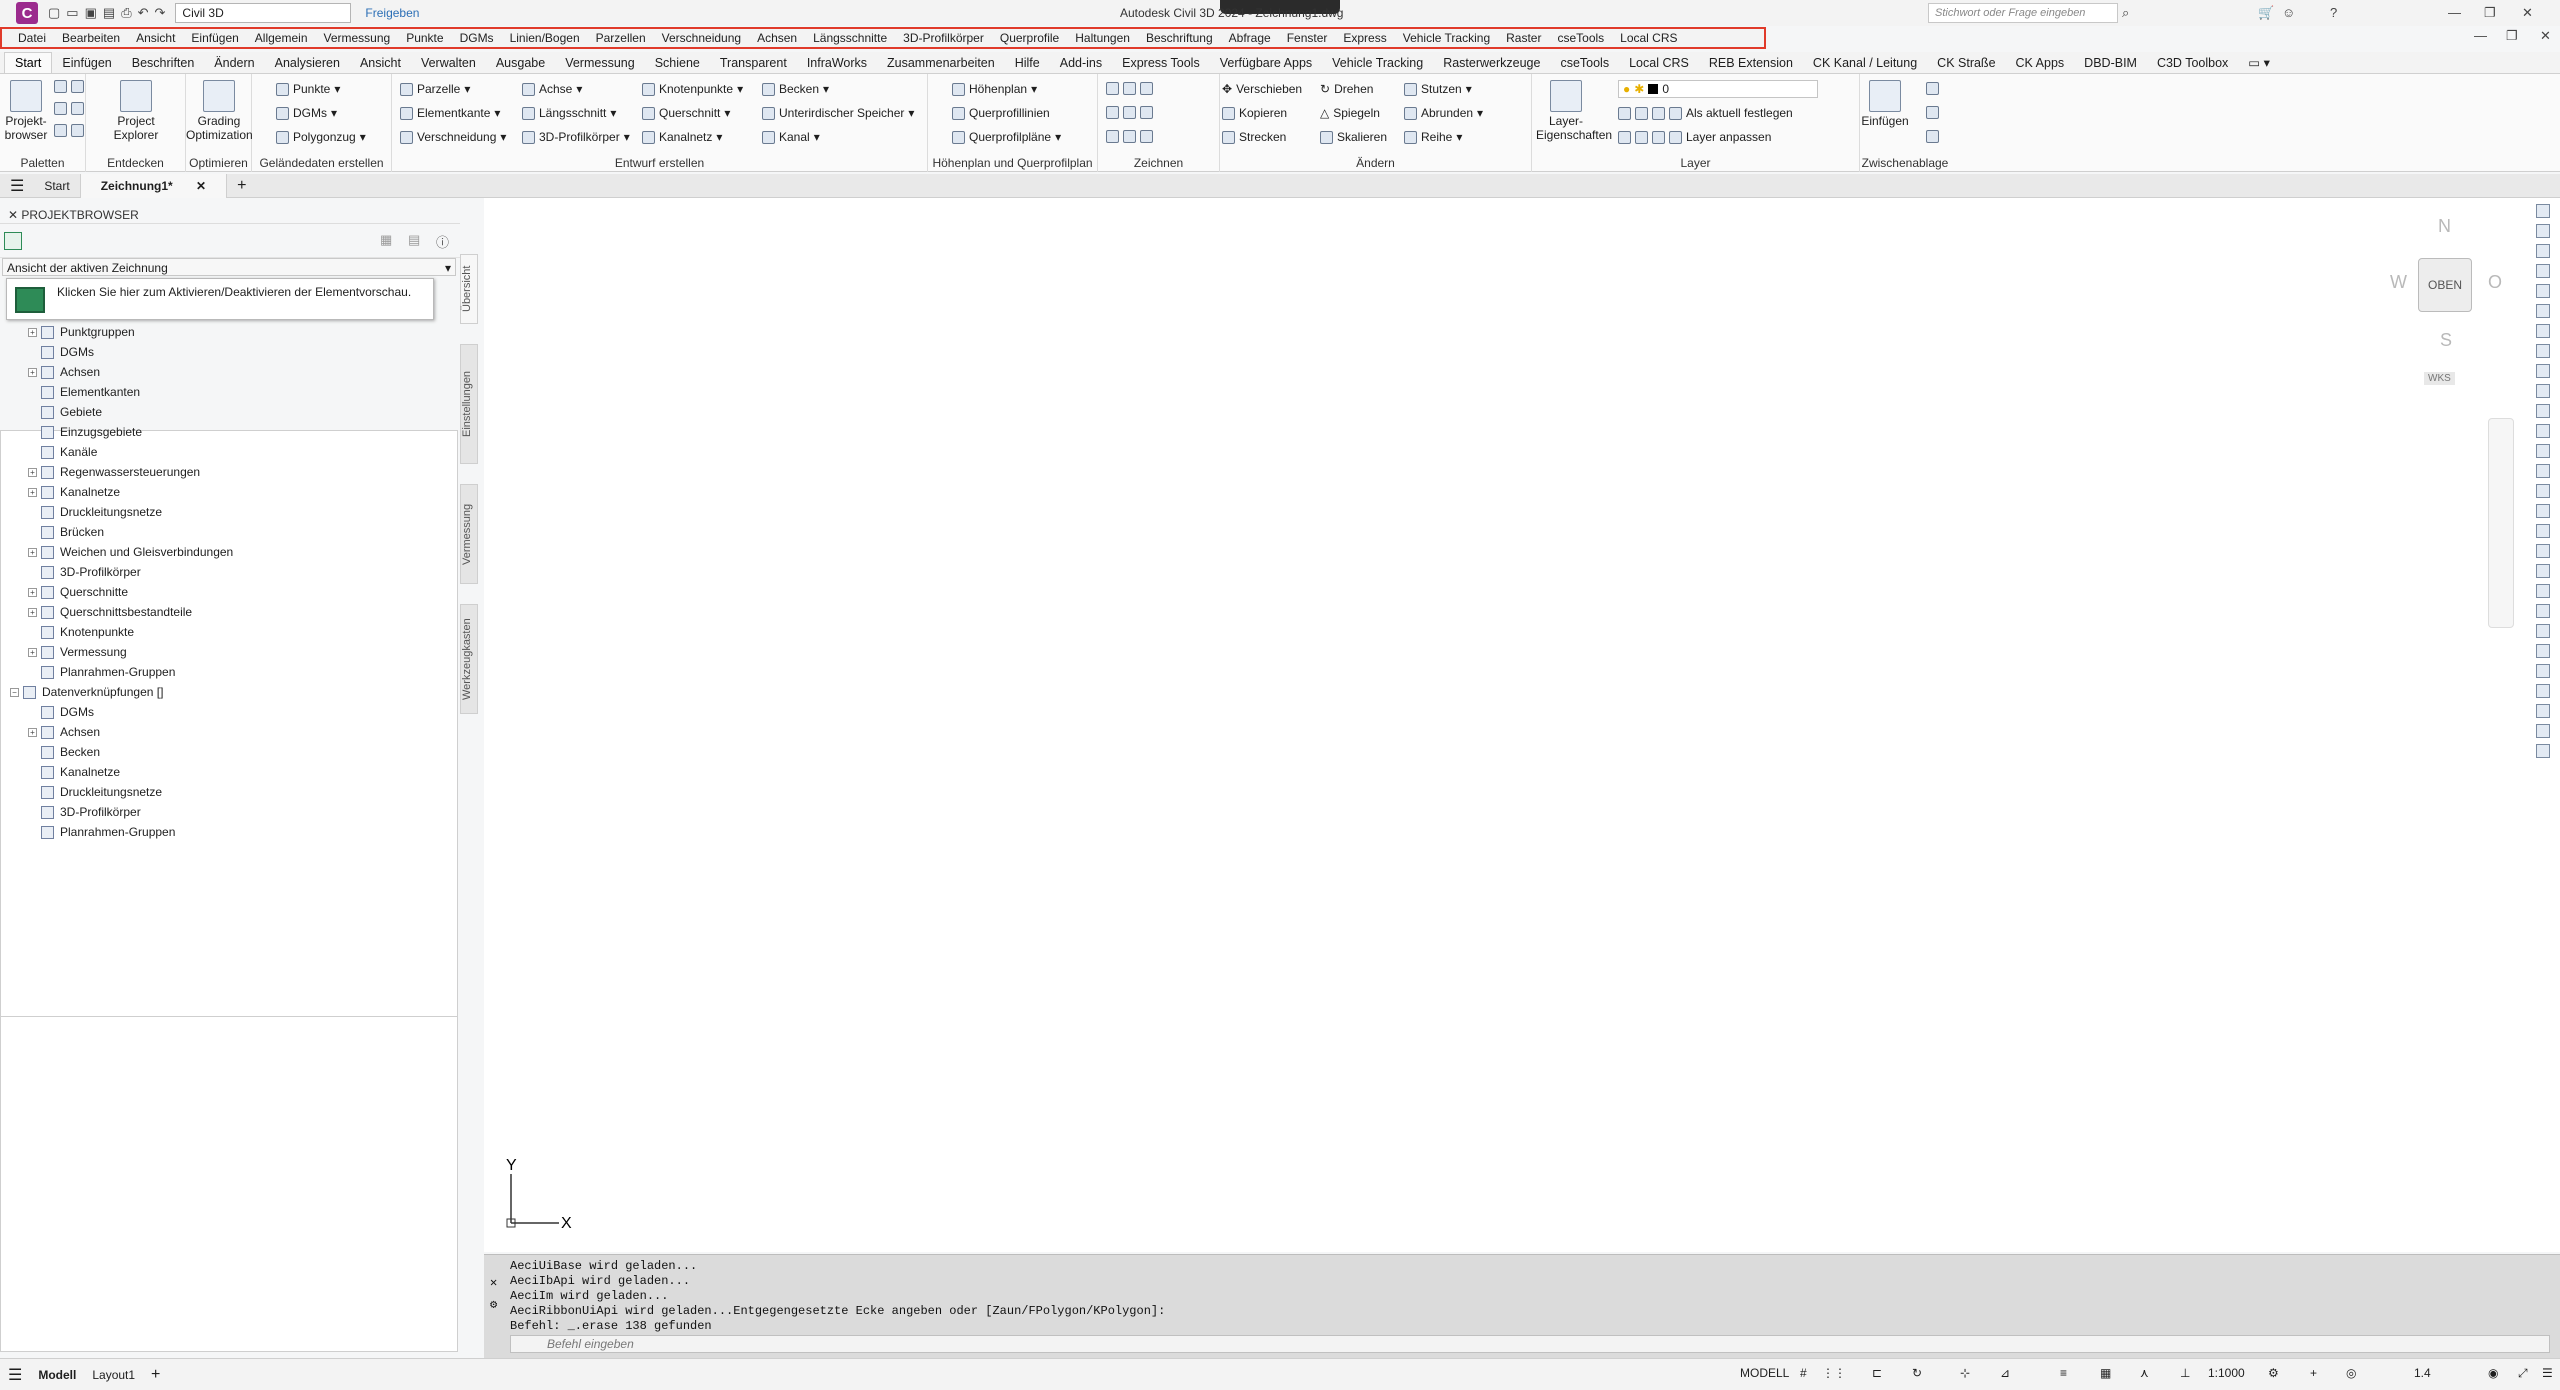 This screenshot has width=2560, height=1390. I want to click on menu-item: Bearbeiten, so click(91, 38).